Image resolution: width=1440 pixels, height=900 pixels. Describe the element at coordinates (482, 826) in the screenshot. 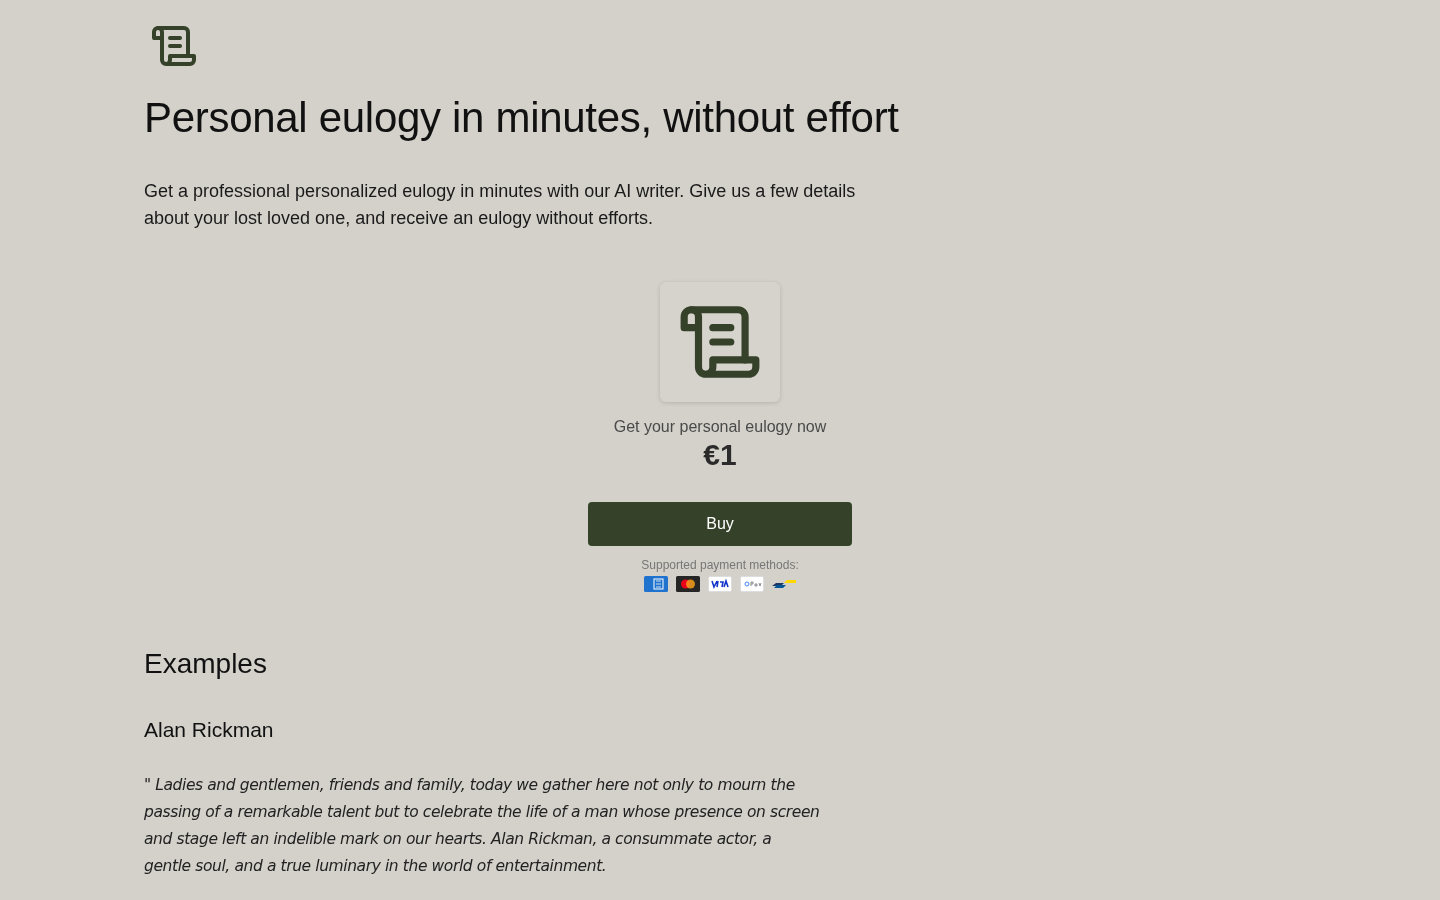

I see `eulogy-quote: " Ladies and gentlemen, friends and family, today we gather here not only to mourn the passing of a remarkable talent but to celebrate the life of a man whose presence on screen and stage left an indelible mark on our hearts. Alan Rickman, a consummate actor, a gentle soul, and a true luminary in the world of entertainment.` at that location.